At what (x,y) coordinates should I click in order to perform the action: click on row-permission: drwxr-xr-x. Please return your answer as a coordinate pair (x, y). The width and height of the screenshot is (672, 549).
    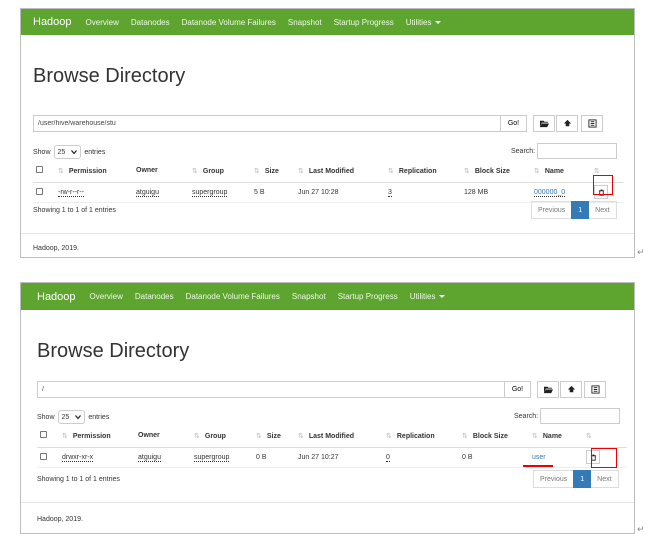
    Looking at the image, I should click on (78, 457).